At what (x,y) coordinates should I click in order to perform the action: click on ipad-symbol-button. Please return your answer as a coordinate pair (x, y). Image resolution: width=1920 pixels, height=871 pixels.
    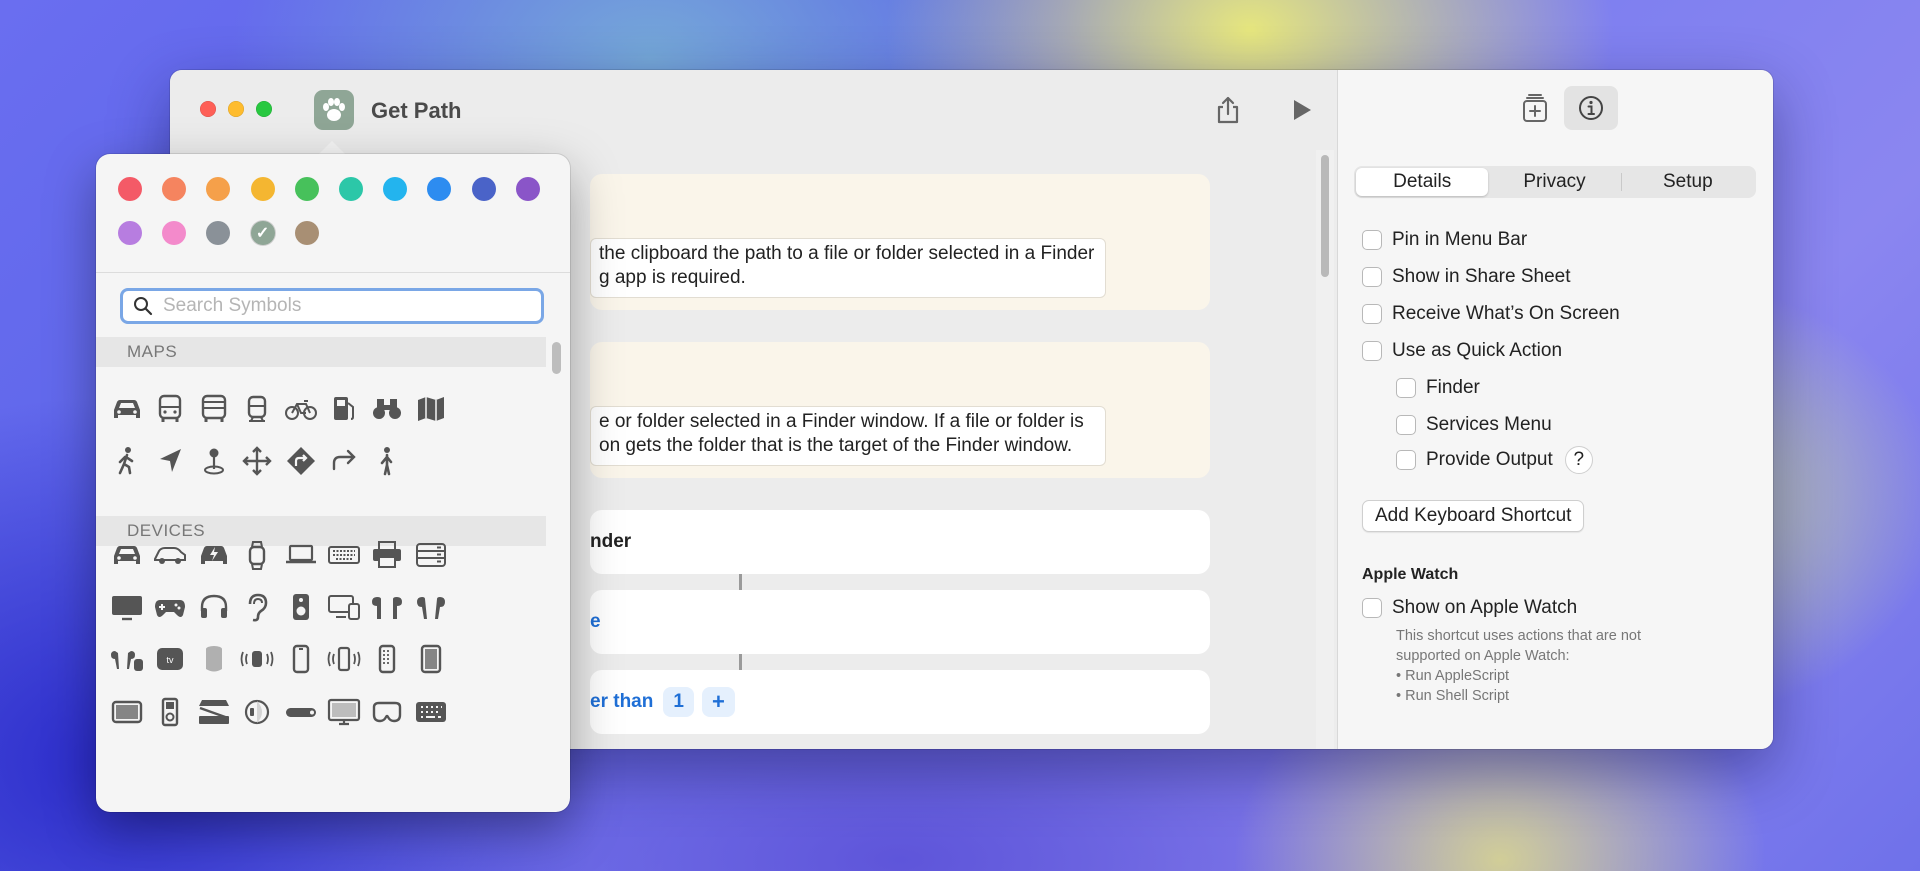
    Looking at the image, I should click on (431, 659).